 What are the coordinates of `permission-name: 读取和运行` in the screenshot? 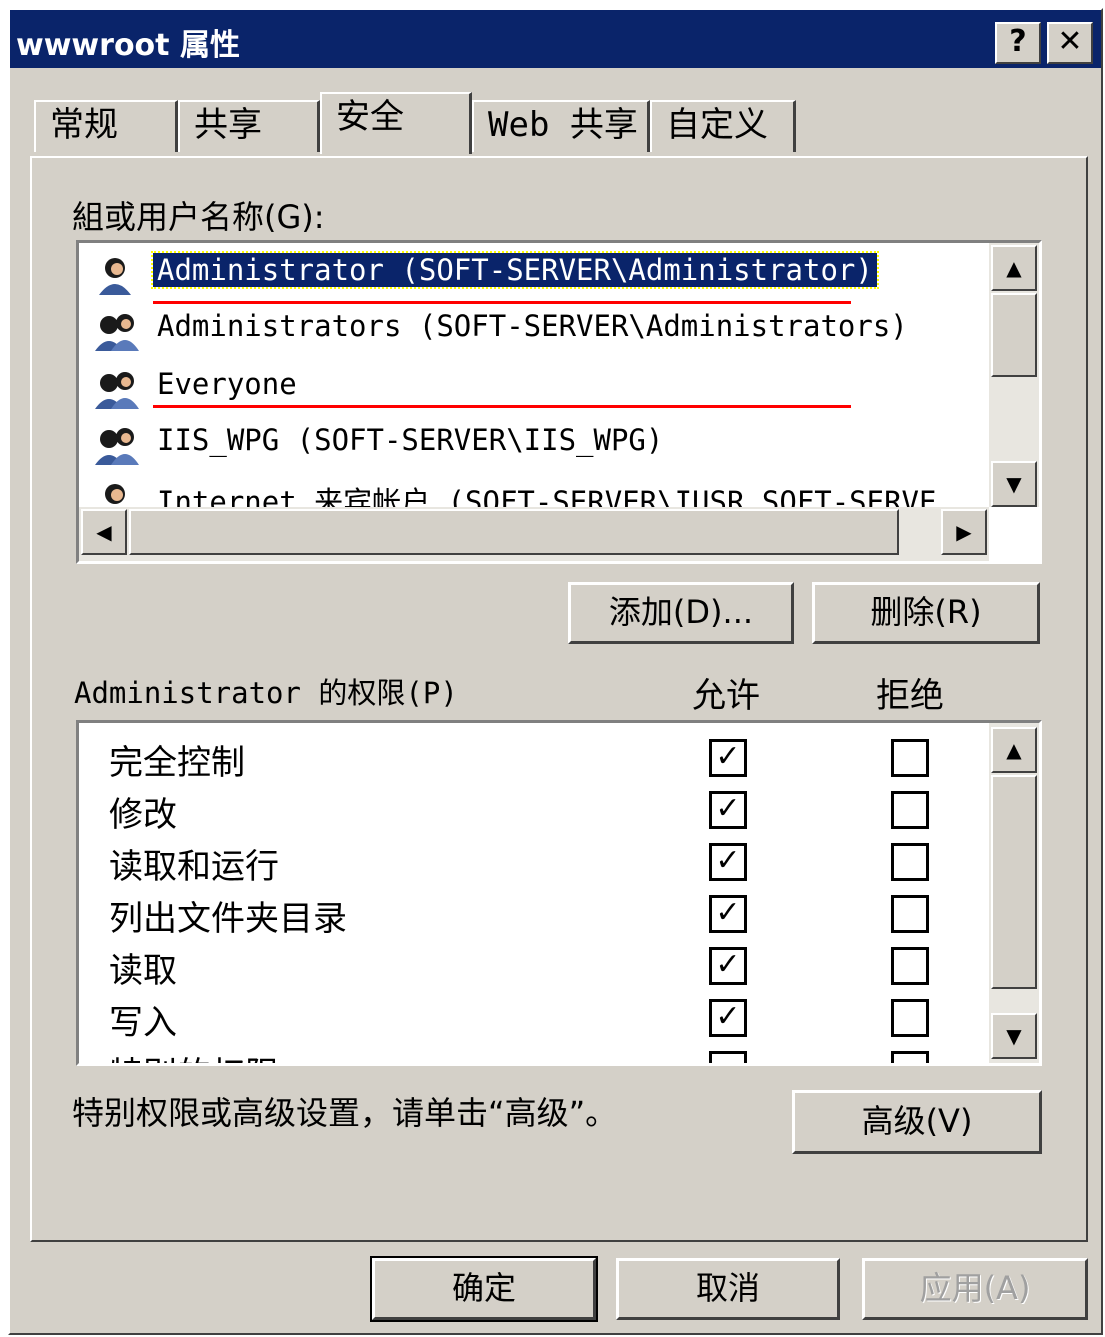 It's located at (194, 867).